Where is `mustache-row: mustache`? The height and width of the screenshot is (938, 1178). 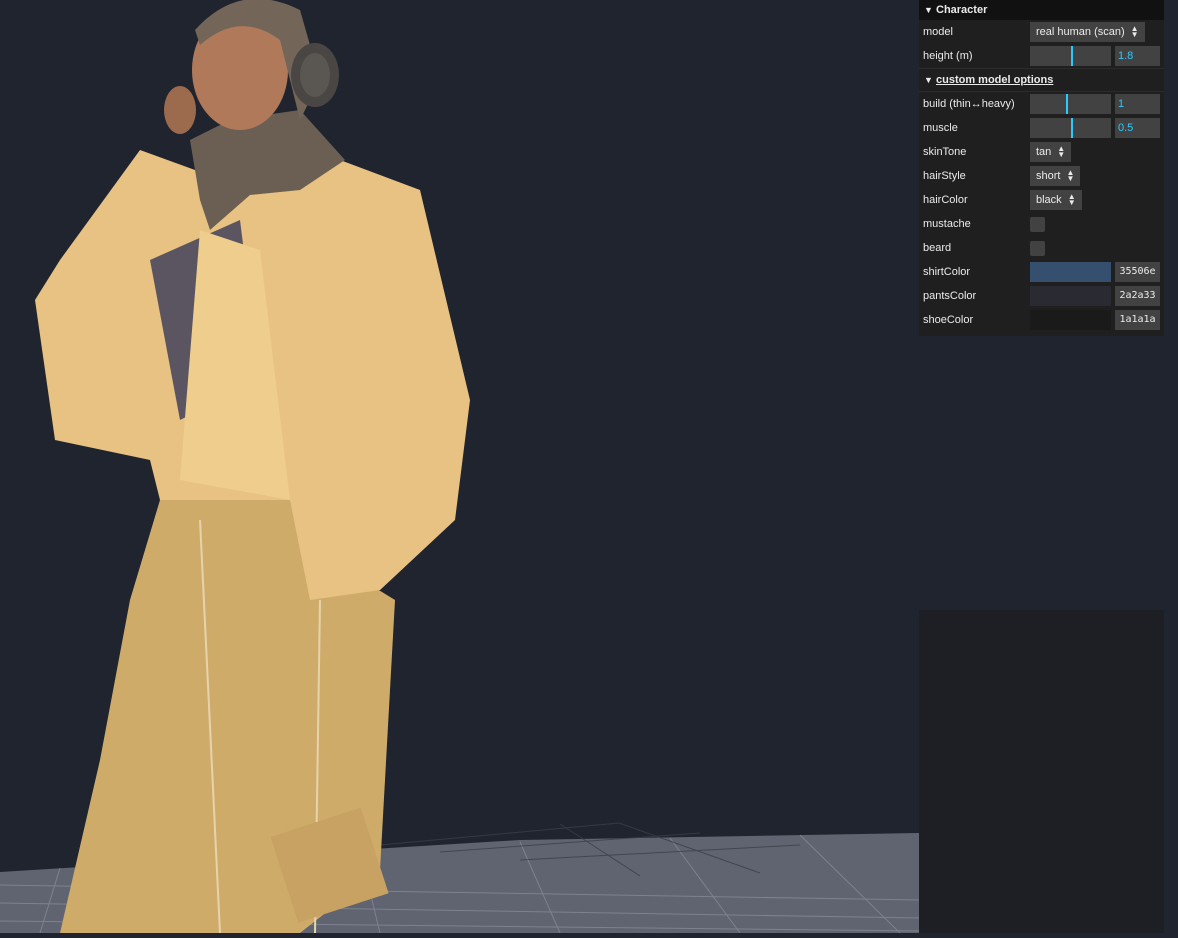
mustache-row: mustache is located at coordinates (1041, 224).